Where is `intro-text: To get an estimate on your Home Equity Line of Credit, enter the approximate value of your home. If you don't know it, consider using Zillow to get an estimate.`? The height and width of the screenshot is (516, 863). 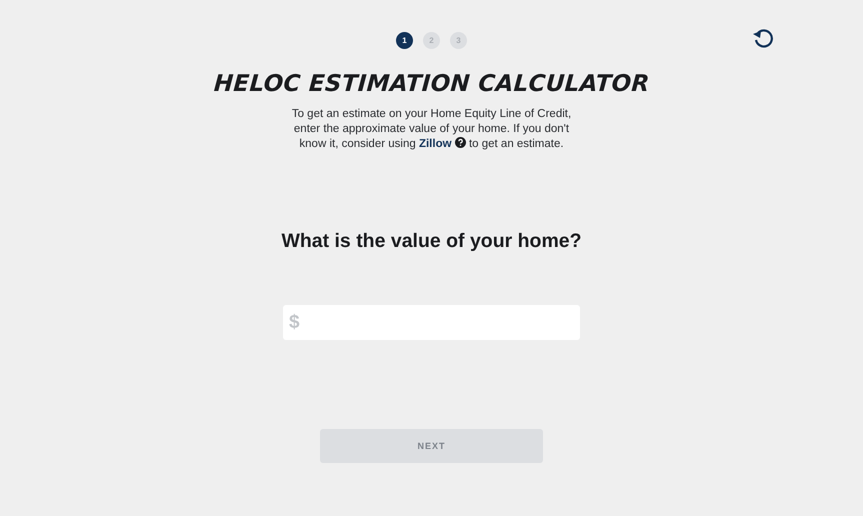
intro-text: To get an estimate on your Home Equity Line of Credit, enter the approximate value of your home. If you don't know it, consider using Zillow to get an estimate. is located at coordinates (431, 129).